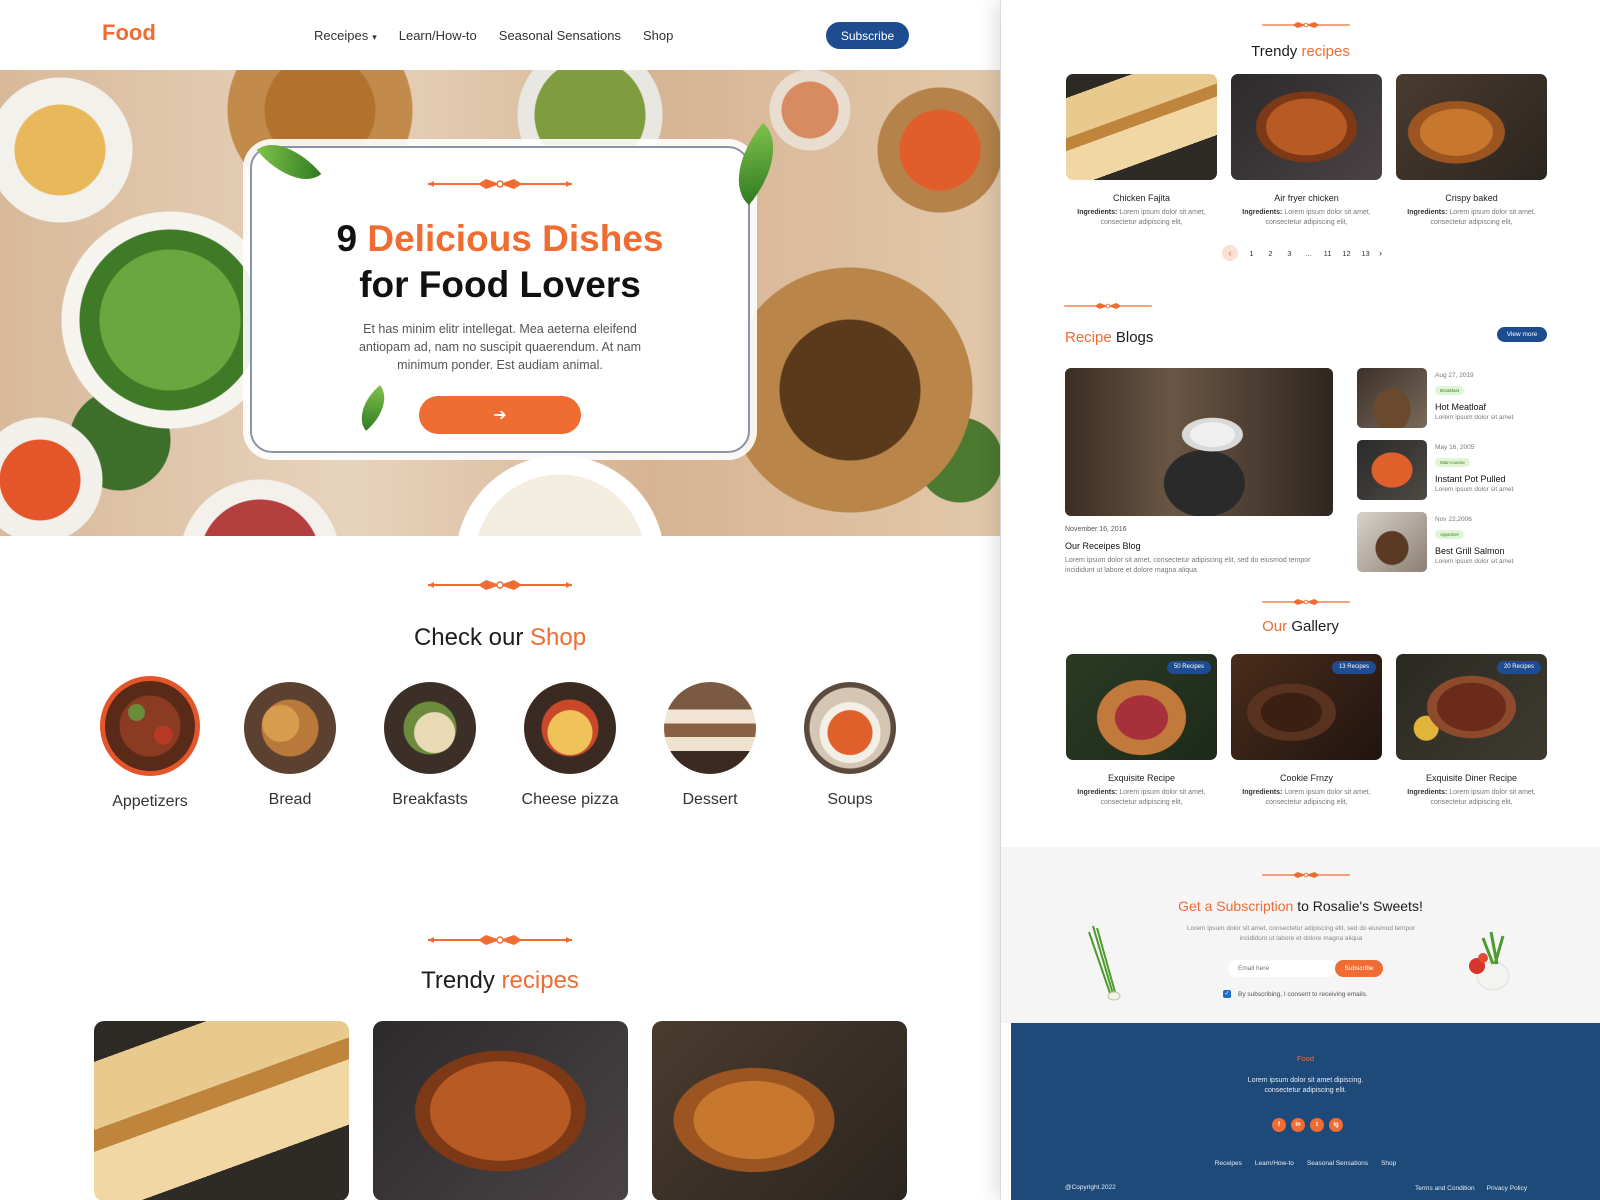  I want to click on chevron-down-icon: ▾, so click(374, 37).